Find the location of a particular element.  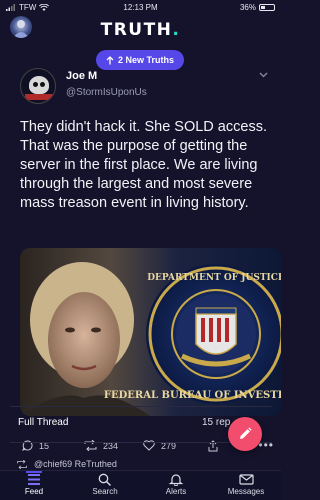

status-time: 12:13 PM is located at coordinates (140, 7).